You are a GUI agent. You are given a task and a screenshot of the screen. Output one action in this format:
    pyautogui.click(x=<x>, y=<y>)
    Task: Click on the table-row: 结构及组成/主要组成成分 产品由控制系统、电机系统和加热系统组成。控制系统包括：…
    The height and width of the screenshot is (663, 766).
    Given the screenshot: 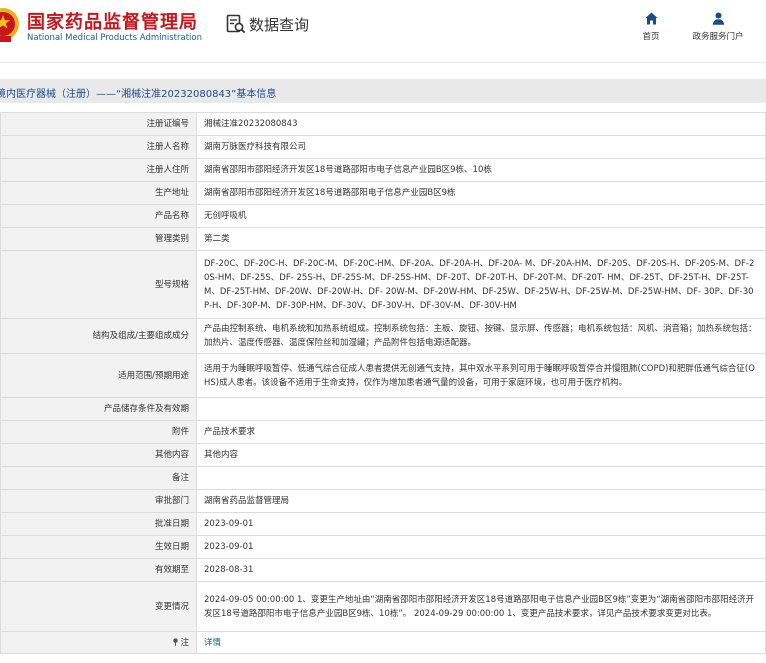 What is the action you would take?
    pyautogui.click(x=383, y=336)
    